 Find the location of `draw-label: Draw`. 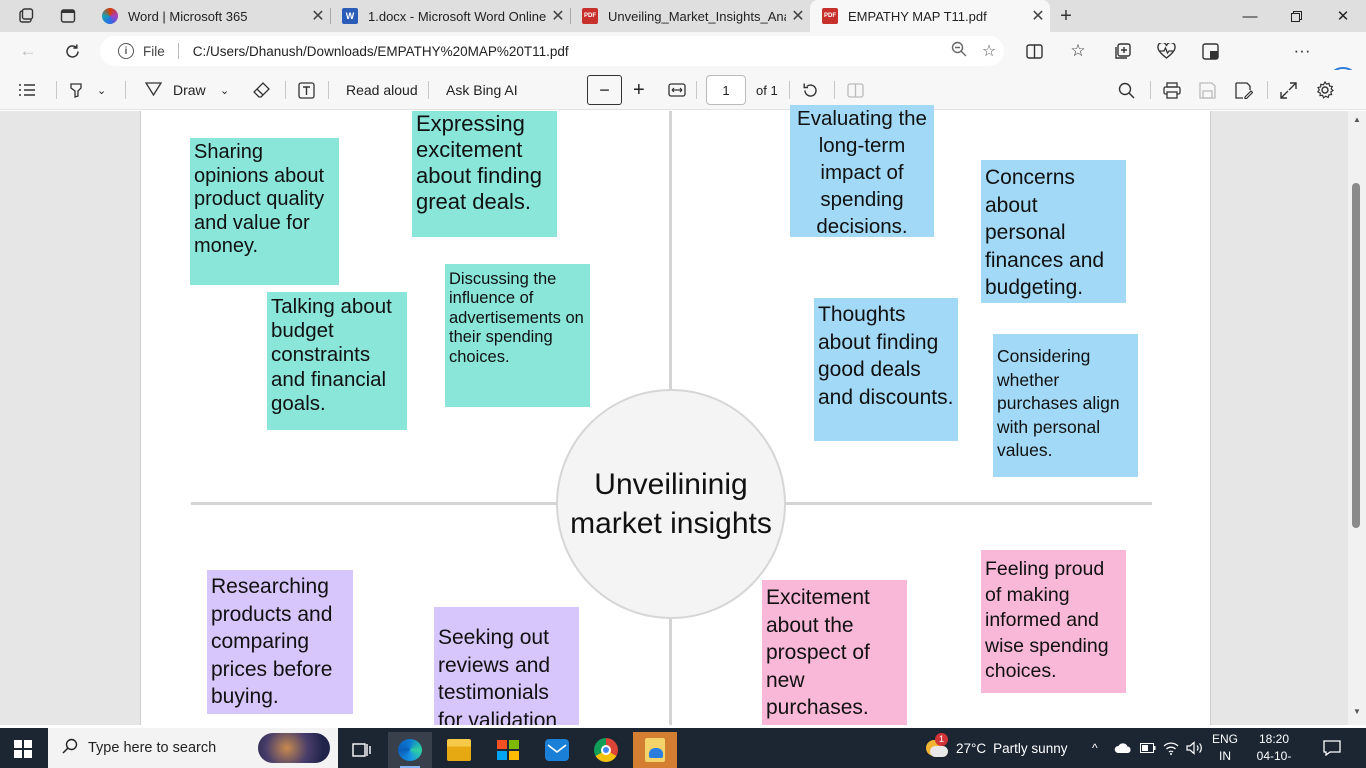

draw-label: Draw is located at coordinates (189, 90).